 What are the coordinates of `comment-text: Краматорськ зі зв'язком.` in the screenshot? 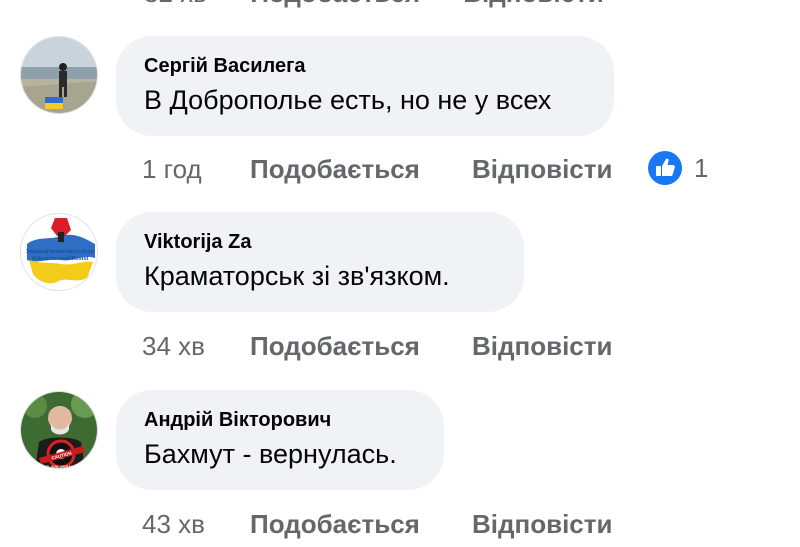 It's located at (297, 276).